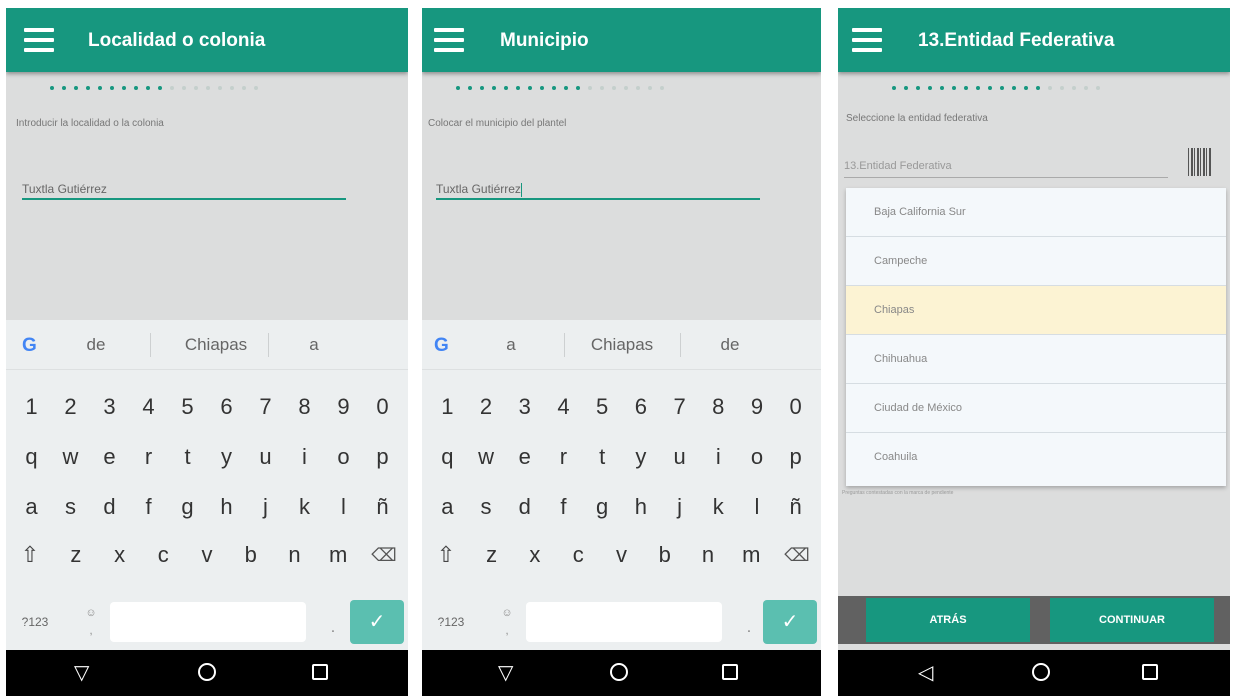 The height and width of the screenshot is (696, 1241). Describe the element at coordinates (1006, 166) in the screenshot. I see `entidad-select: 13.Entidad Federativa` at that location.